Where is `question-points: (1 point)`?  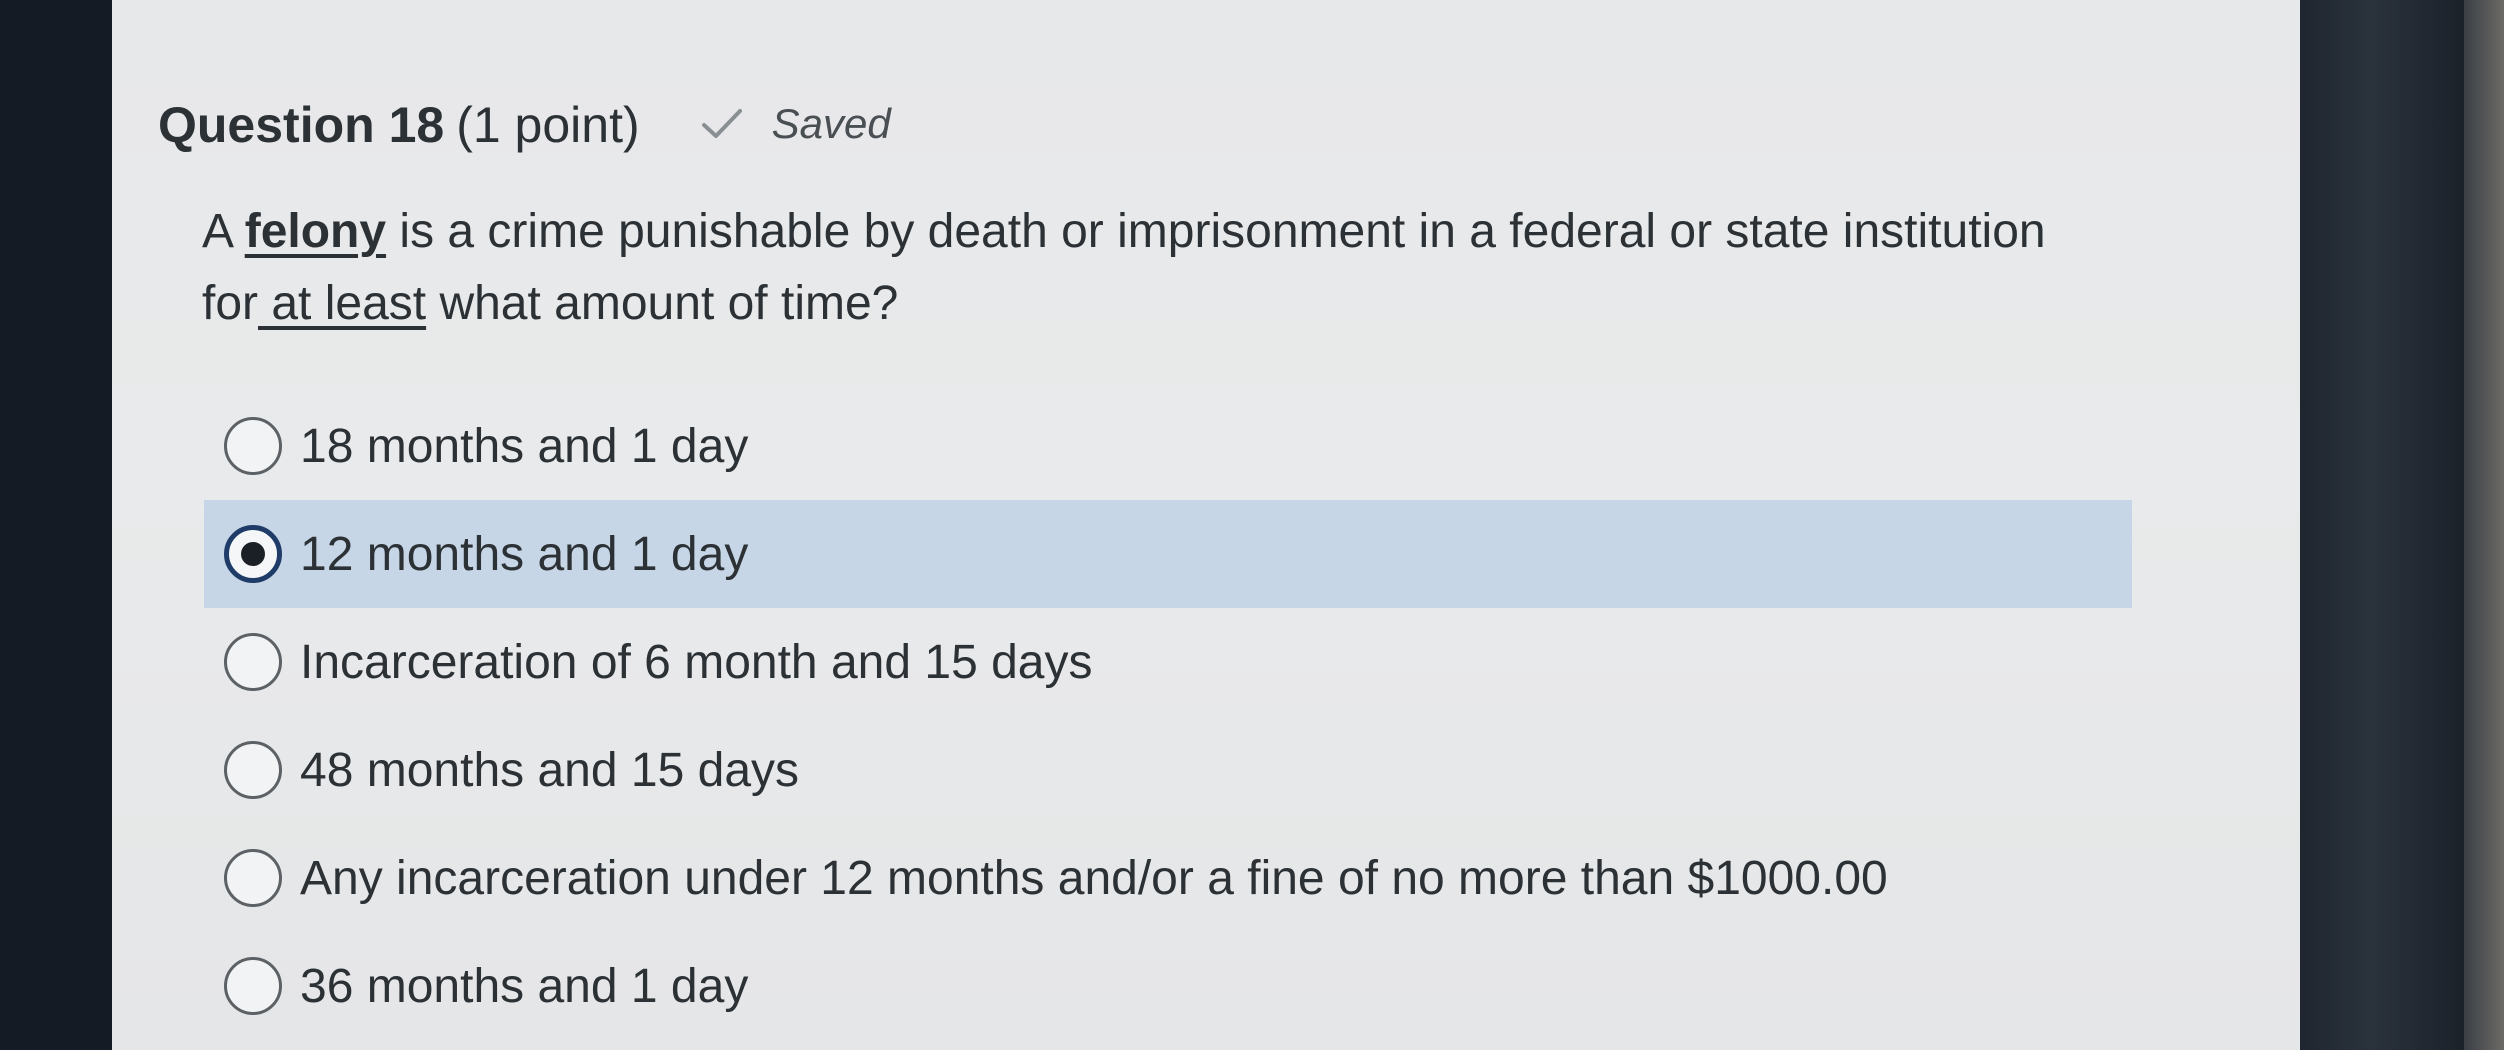 question-points: (1 point) is located at coordinates (548, 125).